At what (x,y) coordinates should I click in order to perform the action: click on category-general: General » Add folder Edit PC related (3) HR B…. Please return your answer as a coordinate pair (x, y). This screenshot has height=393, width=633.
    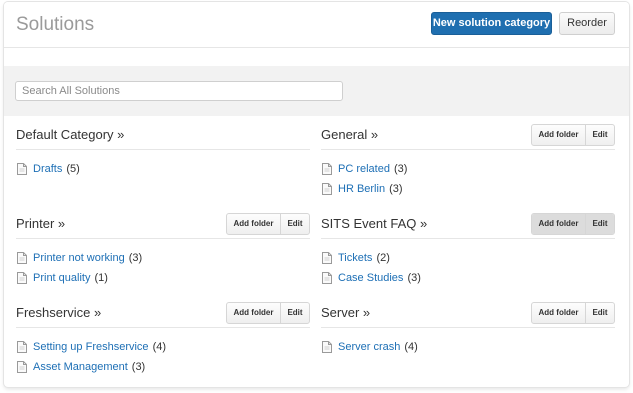
    Looking at the image, I should click on (468, 161).